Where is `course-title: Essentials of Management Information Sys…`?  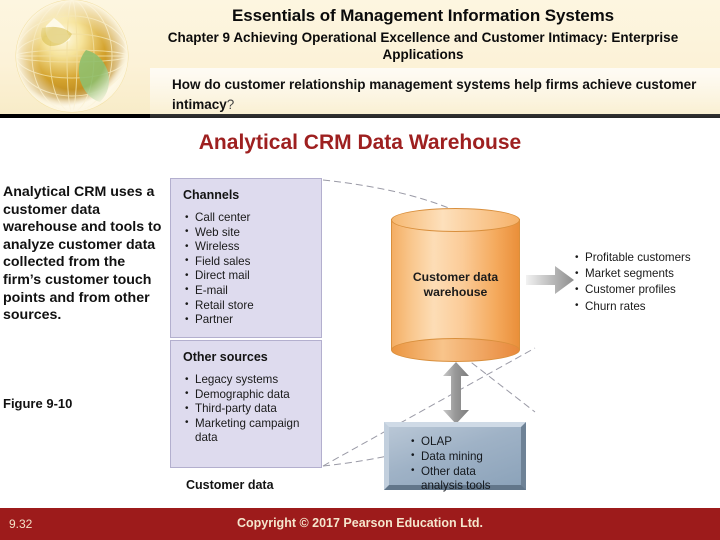
course-title: Essentials of Management Information Sys… is located at coordinates (423, 15).